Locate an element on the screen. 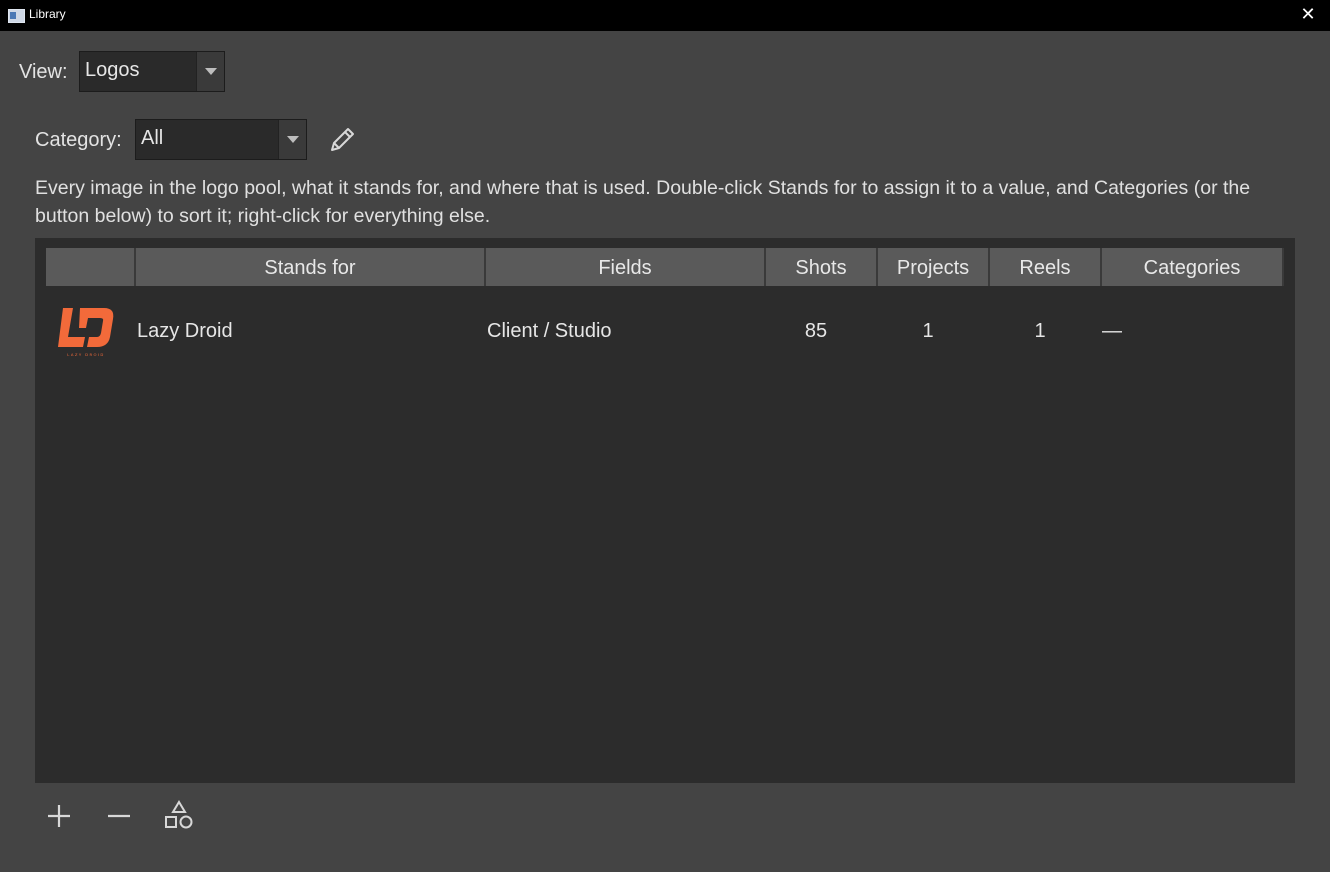  column-header-thumbnail is located at coordinates (91, 267).